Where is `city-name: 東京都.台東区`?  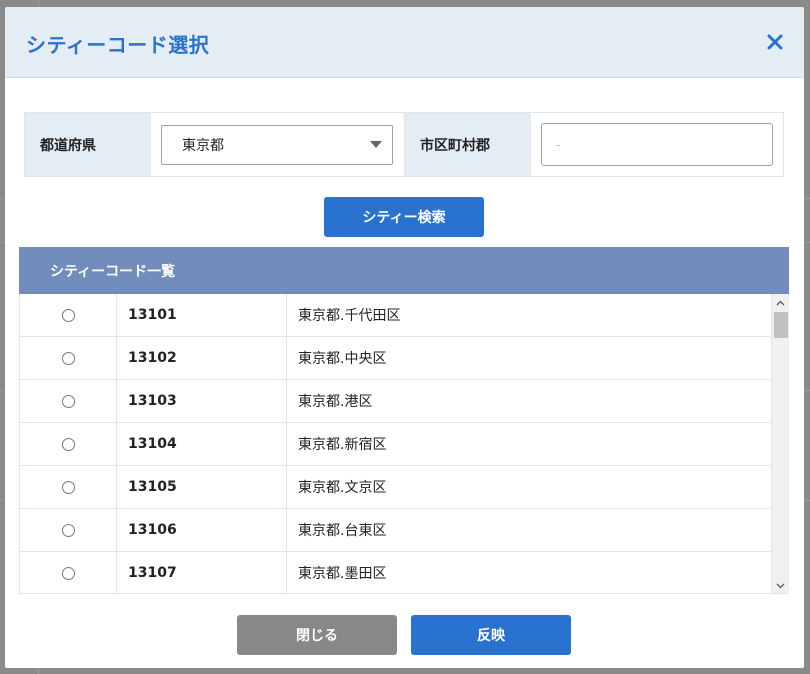 city-name: 東京都.台東区 is located at coordinates (342, 531).